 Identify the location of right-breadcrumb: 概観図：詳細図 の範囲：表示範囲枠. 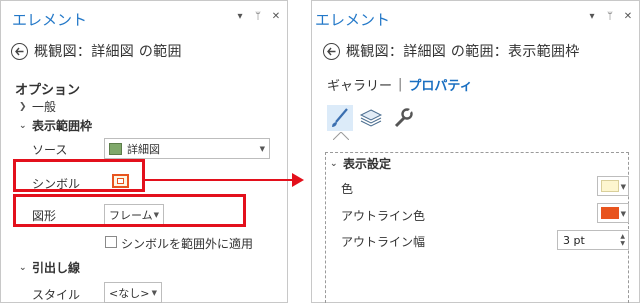
(463, 52).